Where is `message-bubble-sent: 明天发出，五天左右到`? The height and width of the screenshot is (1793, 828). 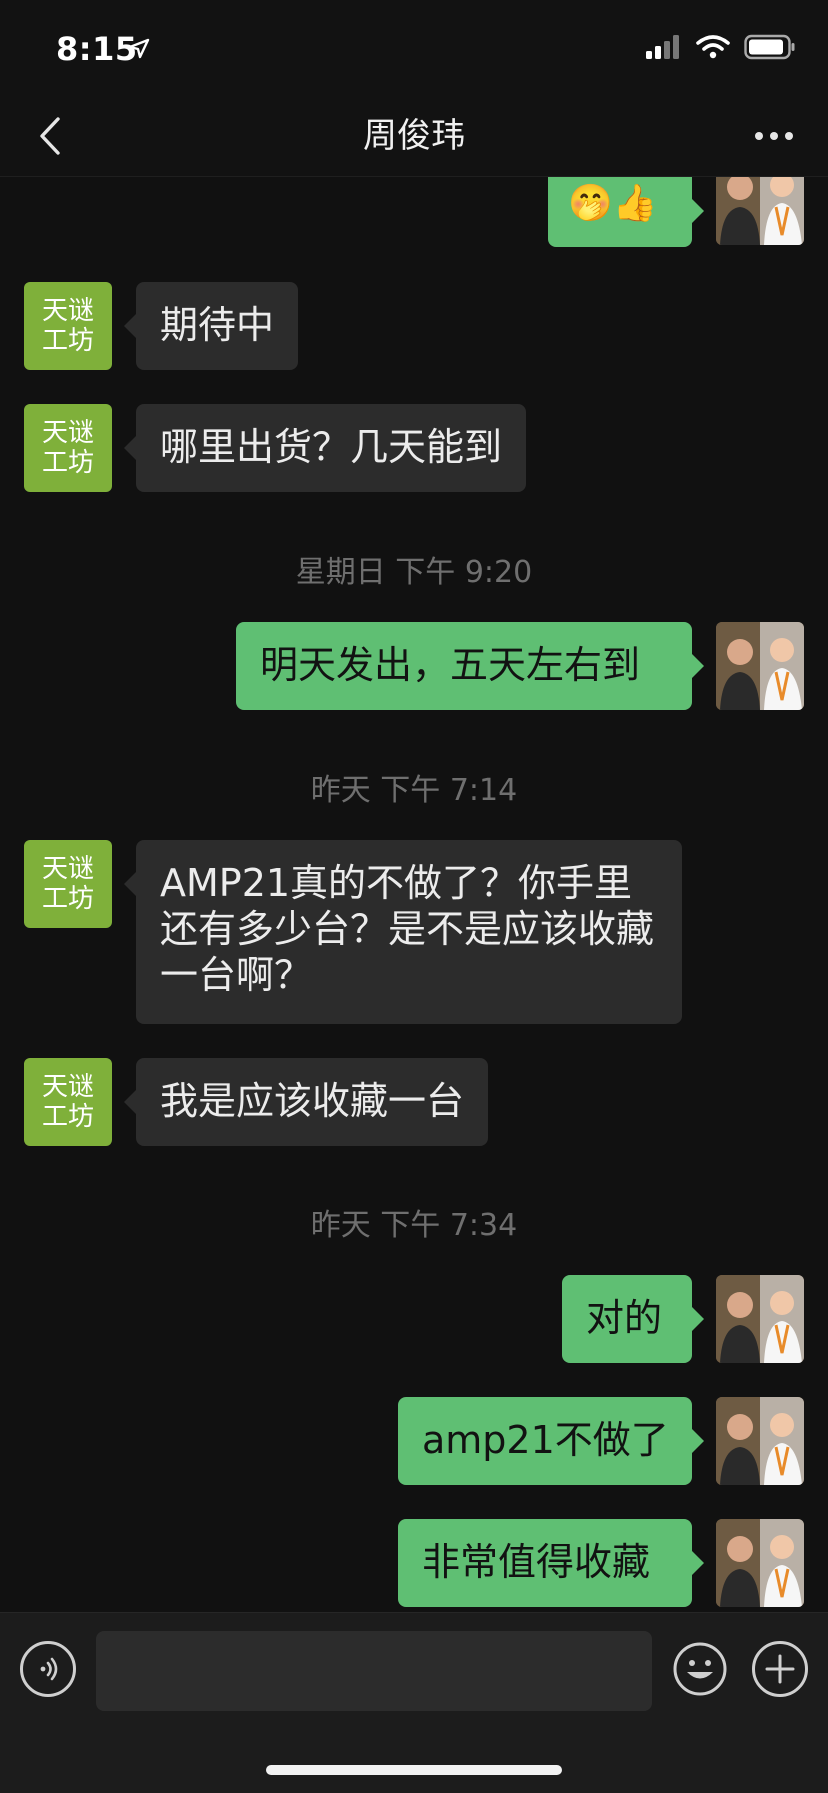
message-bubble-sent: 明天发出，五天左右到 is located at coordinates (470, 666).